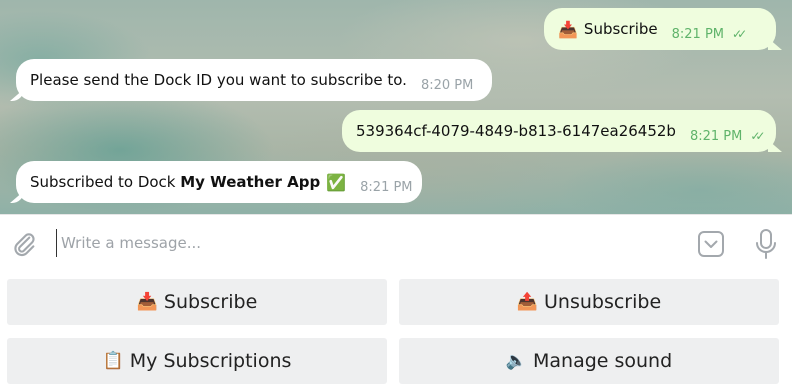  I want to click on keyboard-button-manage-sound: 🔈 Manage sound, so click(589, 361).